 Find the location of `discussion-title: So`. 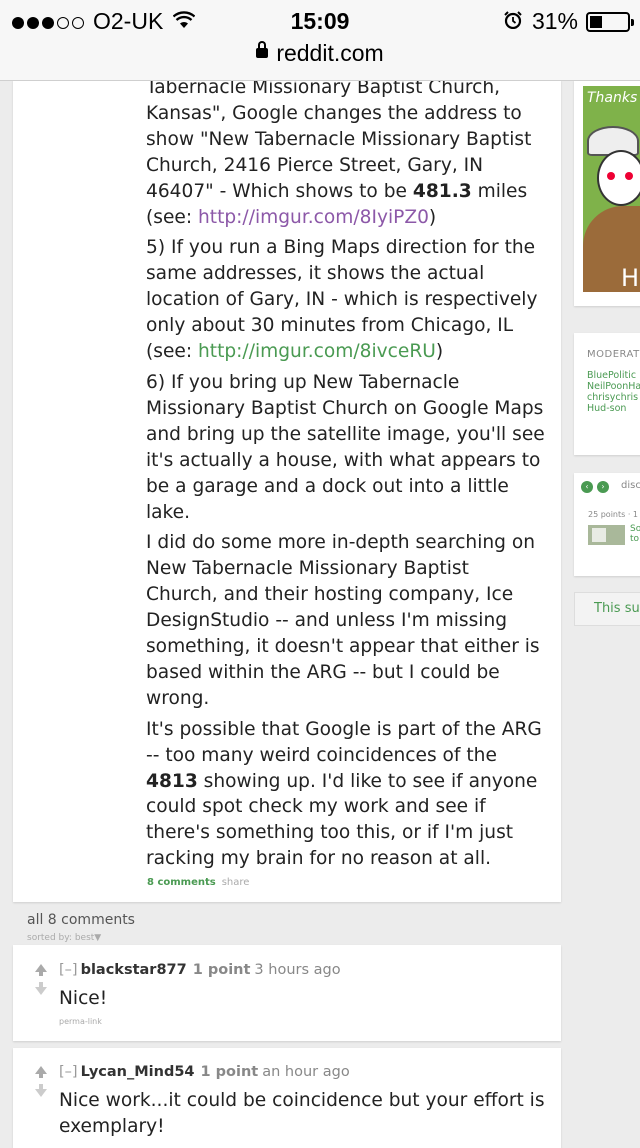

discussion-title: So is located at coordinates (635, 529).